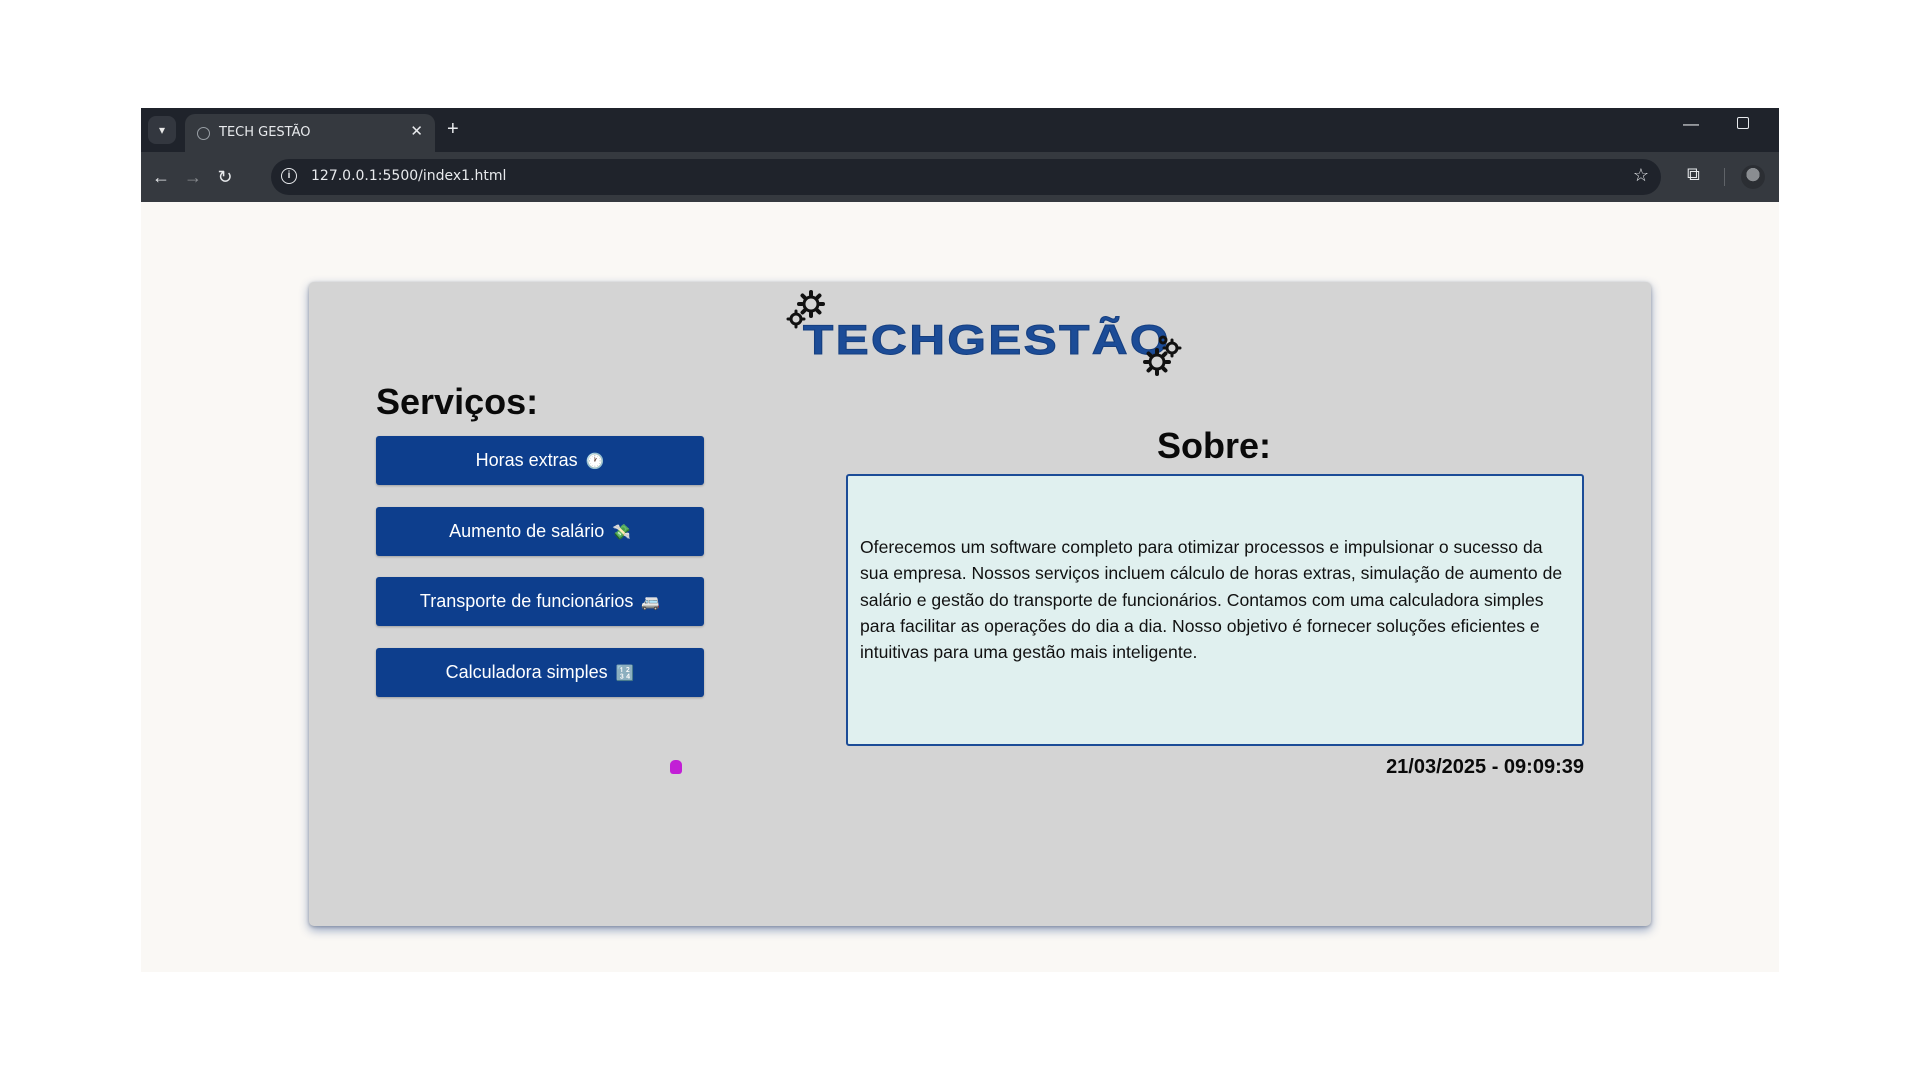 The height and width of the screenshot is (1080, 1920). Describe the element at coordinates (1743, 123) in the screenshot. I see `restore-icon` at that location.